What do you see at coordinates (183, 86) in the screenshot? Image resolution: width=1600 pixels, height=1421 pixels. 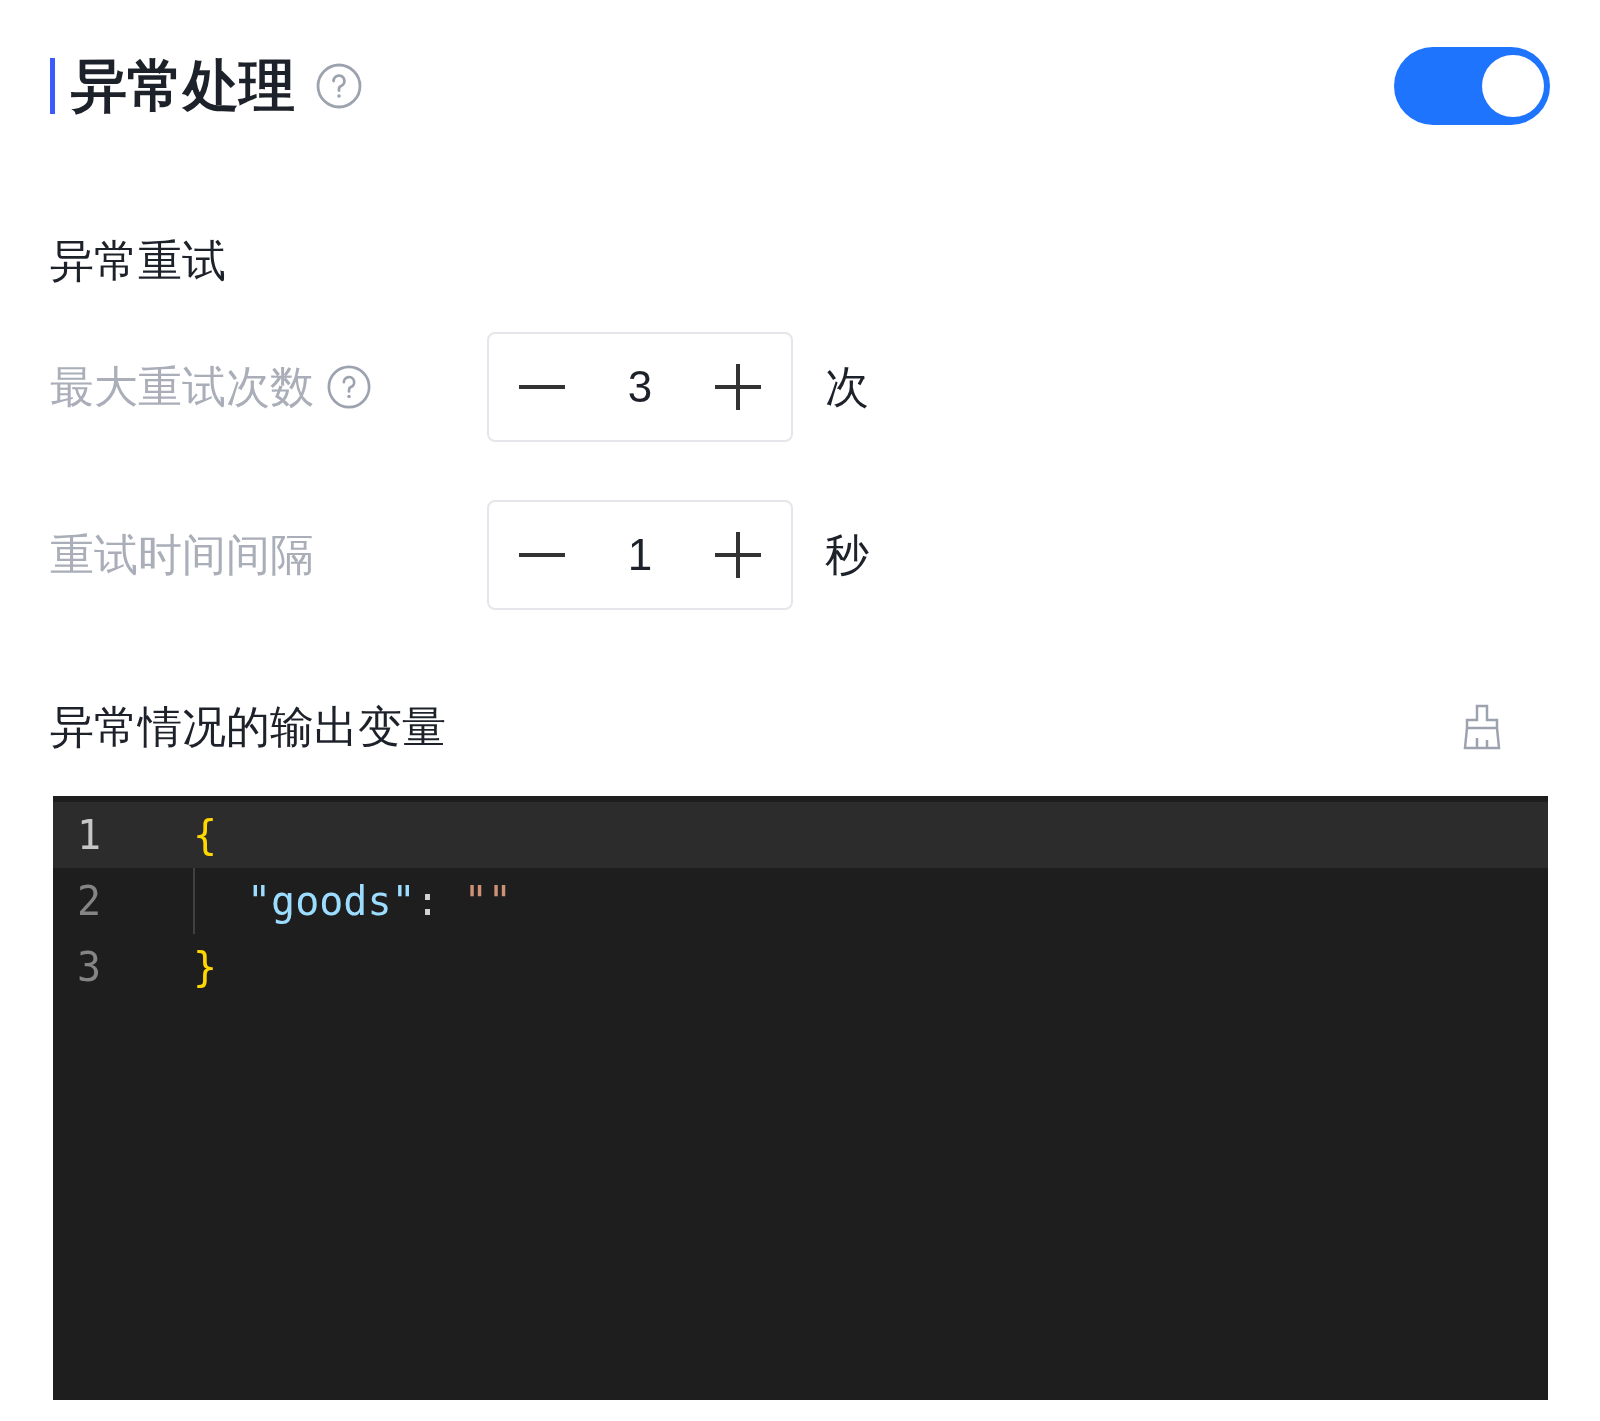 I see `section-title: 异常处理` at bounding box center [183, 86].